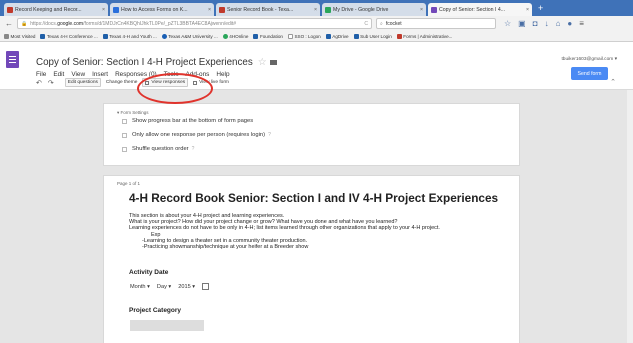  What do you see at coordinates (361, 9) in the screenshot?
I see `tab-label: My Drive - Google Drive` at bounding box center [361, 9].